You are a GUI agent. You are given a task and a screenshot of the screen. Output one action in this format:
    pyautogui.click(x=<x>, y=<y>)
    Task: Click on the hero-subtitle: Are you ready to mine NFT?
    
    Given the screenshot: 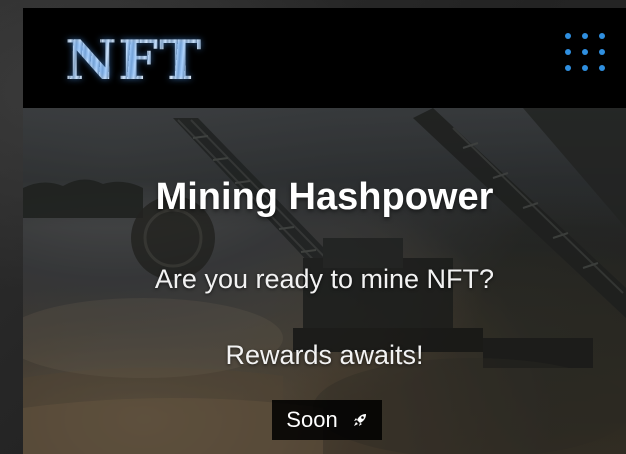 What is the action you would take?
    pyautogui.click(x=324, y=279)
    